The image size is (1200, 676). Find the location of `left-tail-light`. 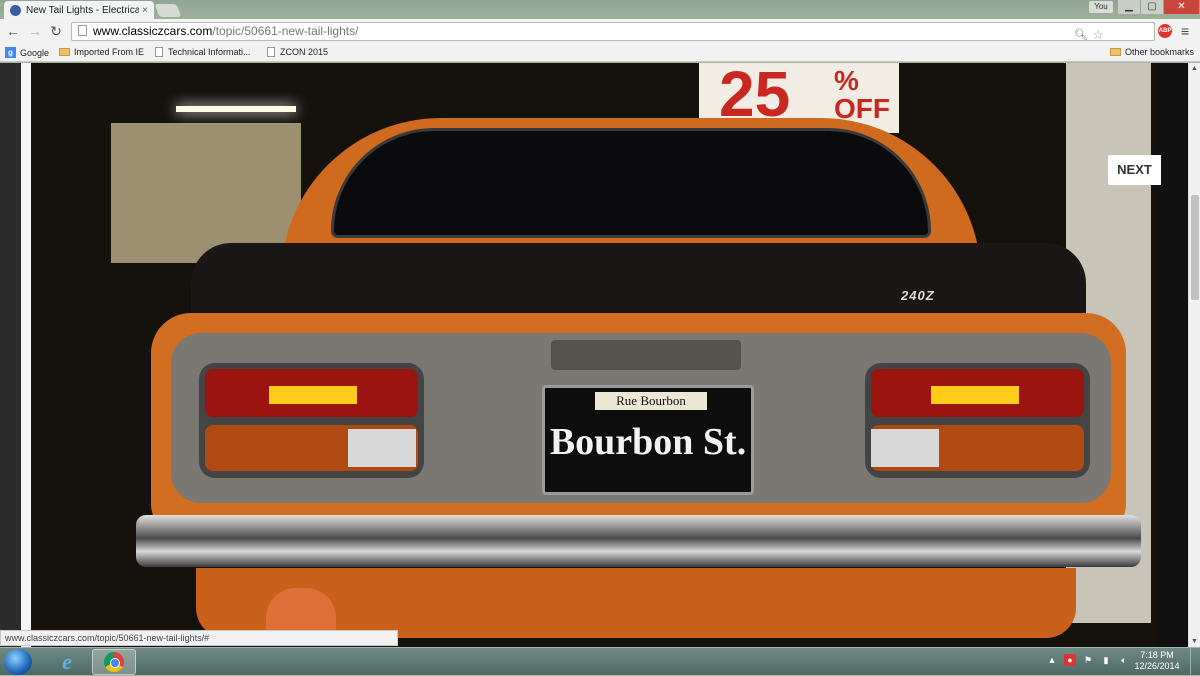

left-tail-light is located at coordinates (311, 420).